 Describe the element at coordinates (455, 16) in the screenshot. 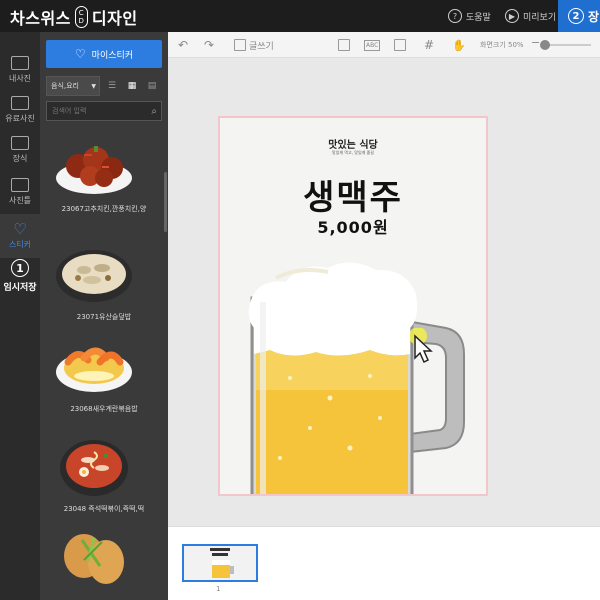

I see `question-icon: ?` at that location.